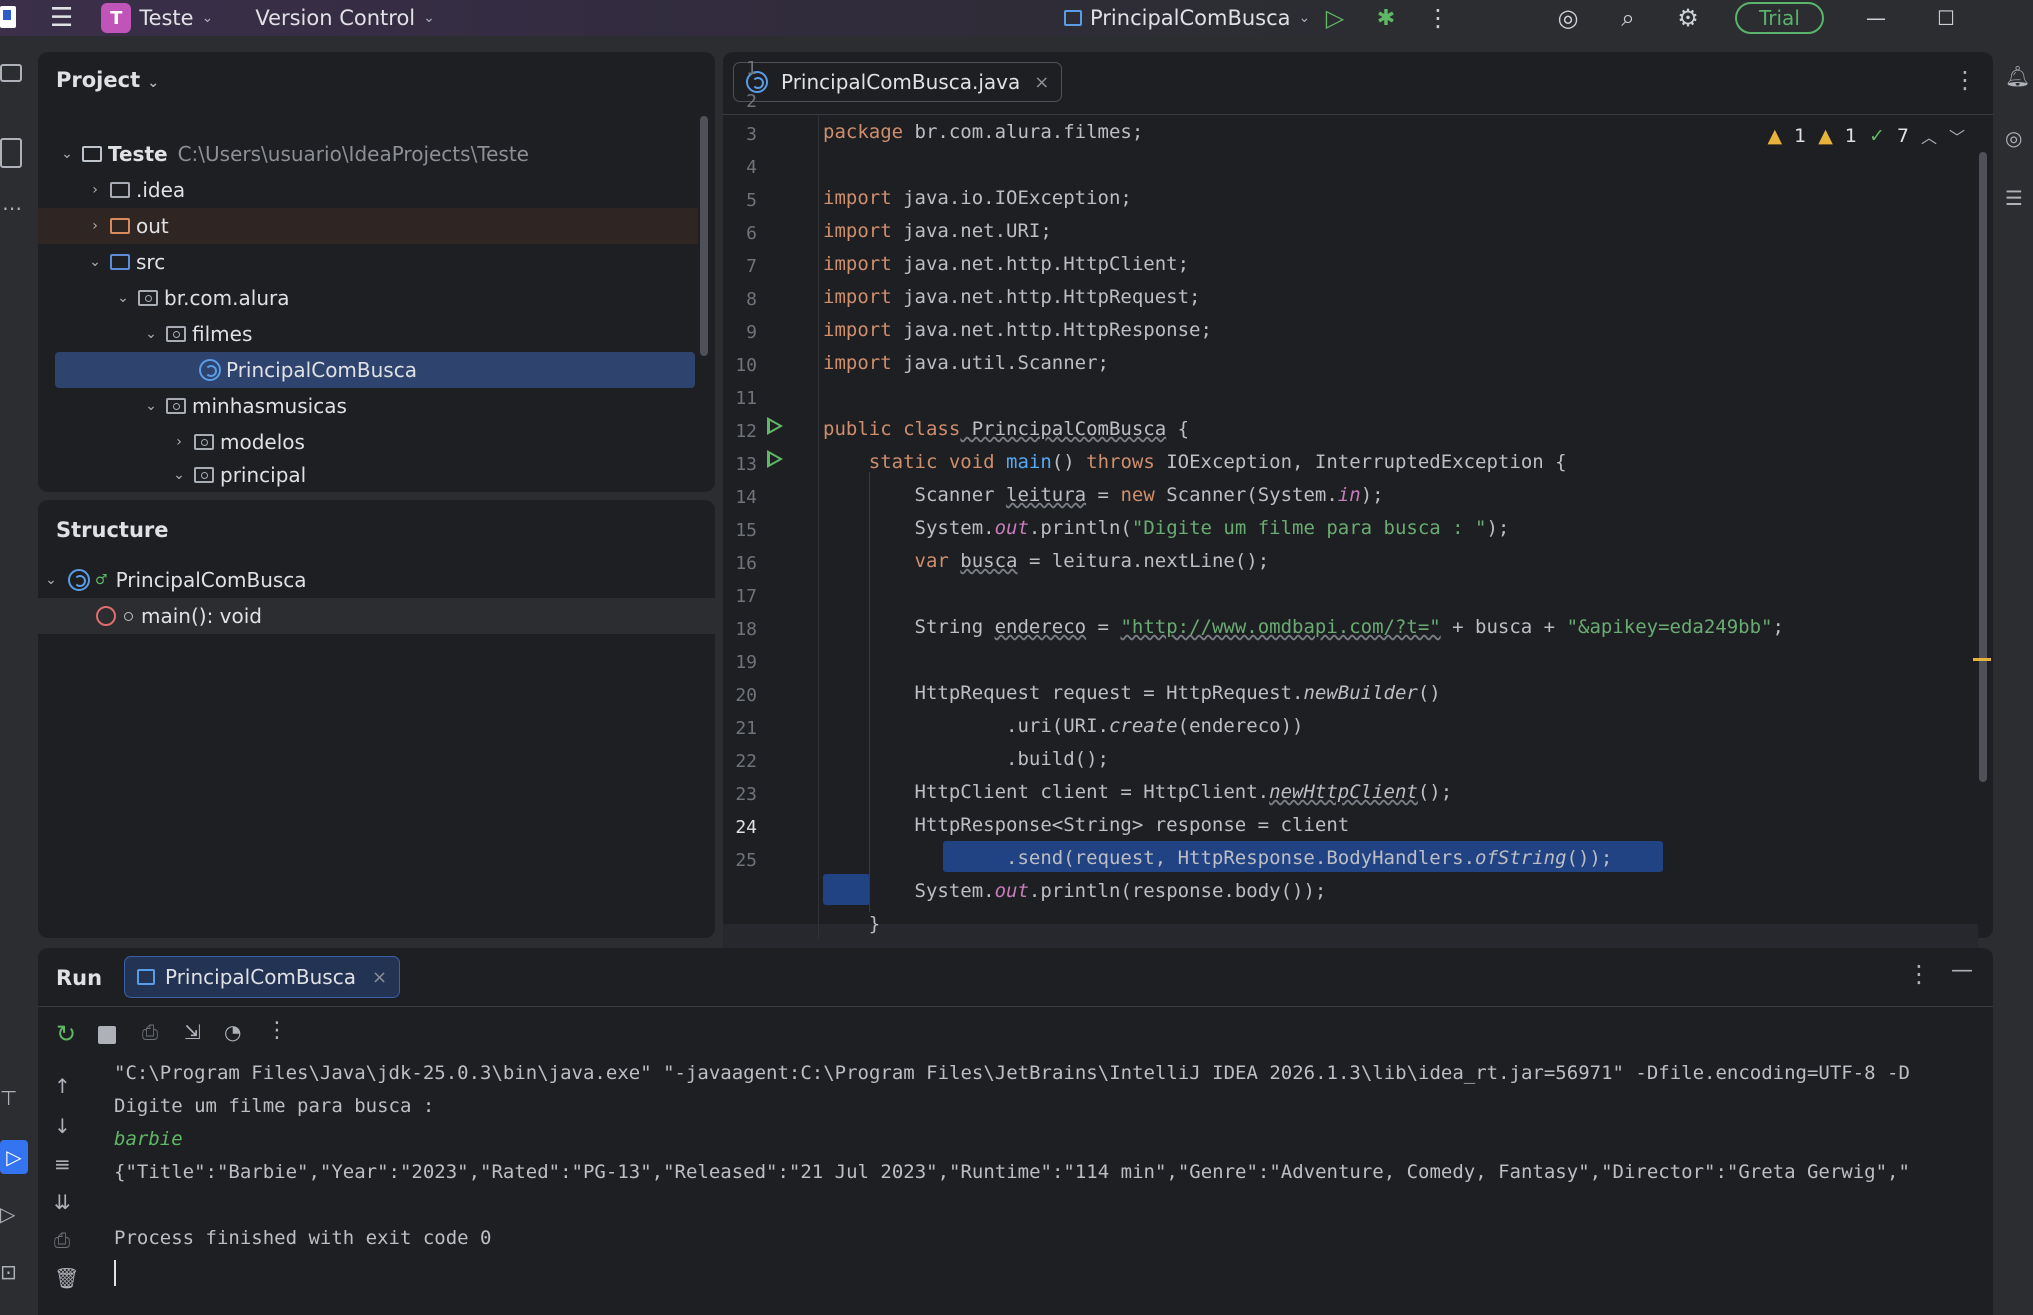  What do you see at coordinates (751, 332) in the screenshot?
I see `line-number: 9` at bounding box center [751, 332].